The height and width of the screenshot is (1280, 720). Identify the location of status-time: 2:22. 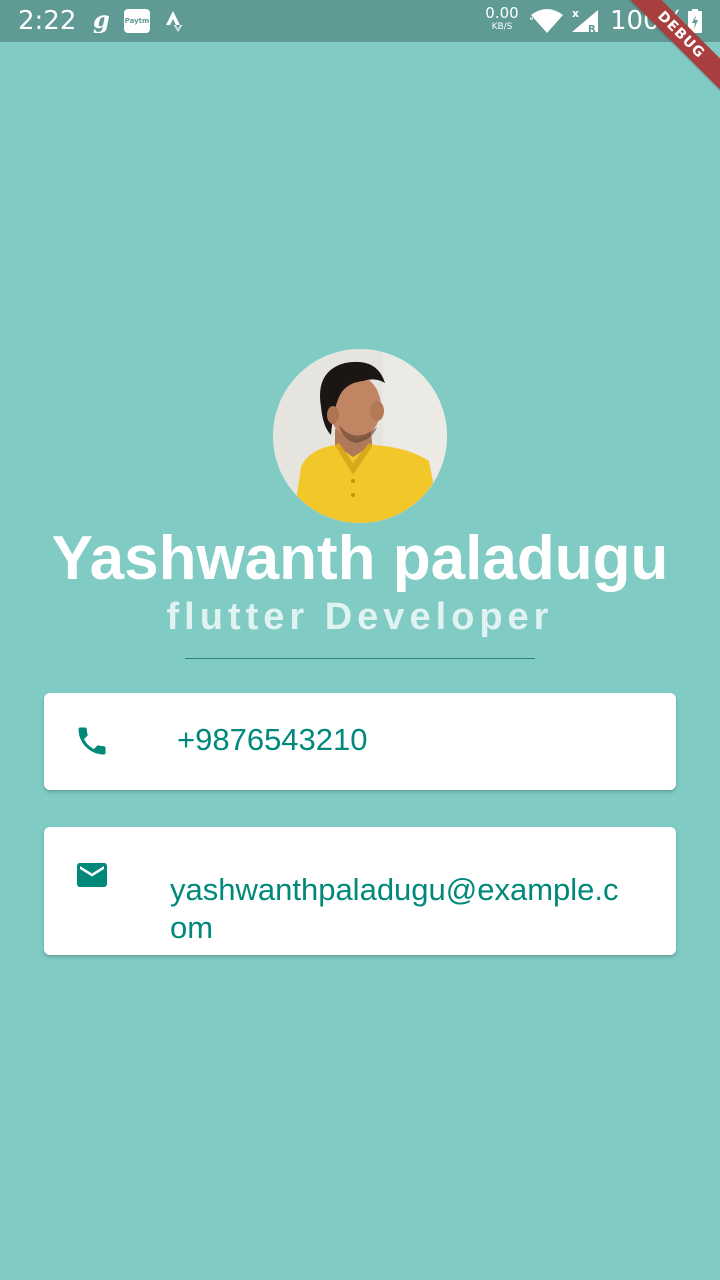
(47, 21).